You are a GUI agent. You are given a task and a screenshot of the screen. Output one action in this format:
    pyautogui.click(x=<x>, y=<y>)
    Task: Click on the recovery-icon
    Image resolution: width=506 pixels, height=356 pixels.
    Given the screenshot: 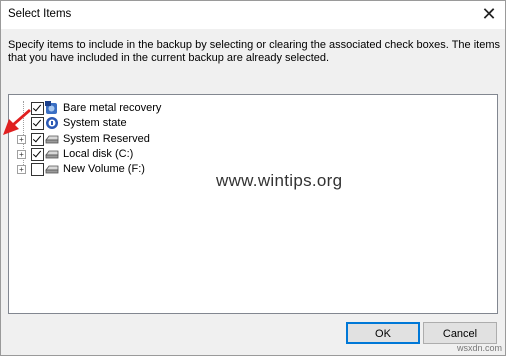 What is the action you would take?
    pyautogui.click(x=51, y=107)
    